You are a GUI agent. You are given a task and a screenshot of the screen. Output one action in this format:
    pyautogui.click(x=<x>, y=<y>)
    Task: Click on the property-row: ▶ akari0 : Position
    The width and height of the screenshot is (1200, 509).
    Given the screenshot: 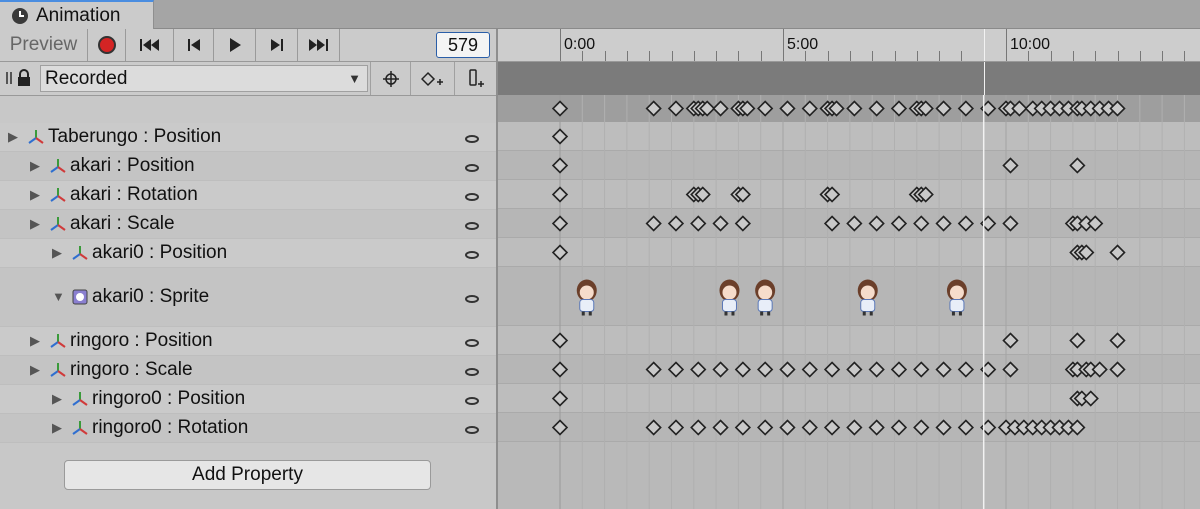 What is the action you would take?
    pyautogui.click(x=248, y=253)
    